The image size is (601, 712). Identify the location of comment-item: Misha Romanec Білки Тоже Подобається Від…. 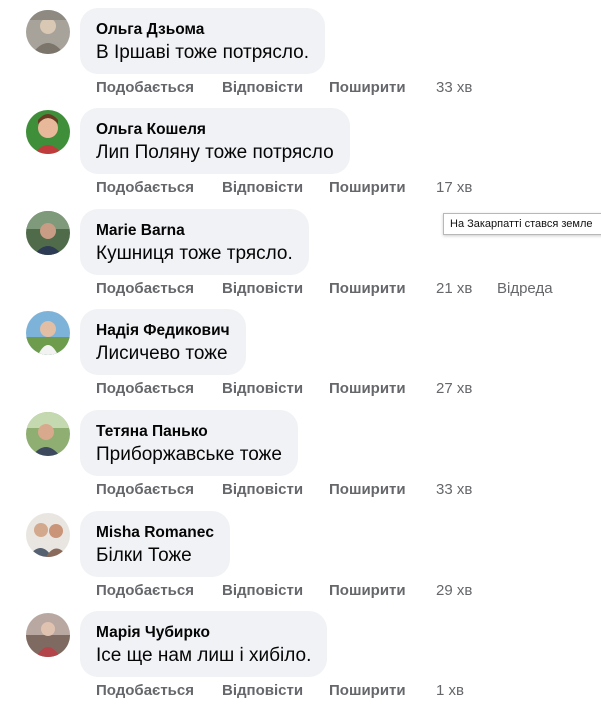
(300, 555).